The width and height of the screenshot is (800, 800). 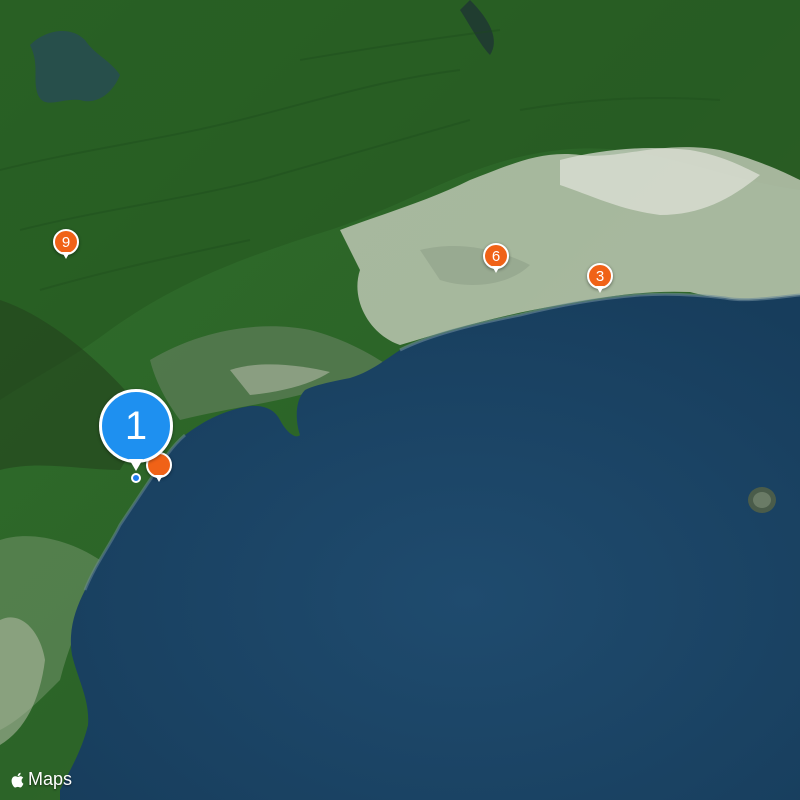 I want to click on current-location-dot, so click(x=136, y=478).